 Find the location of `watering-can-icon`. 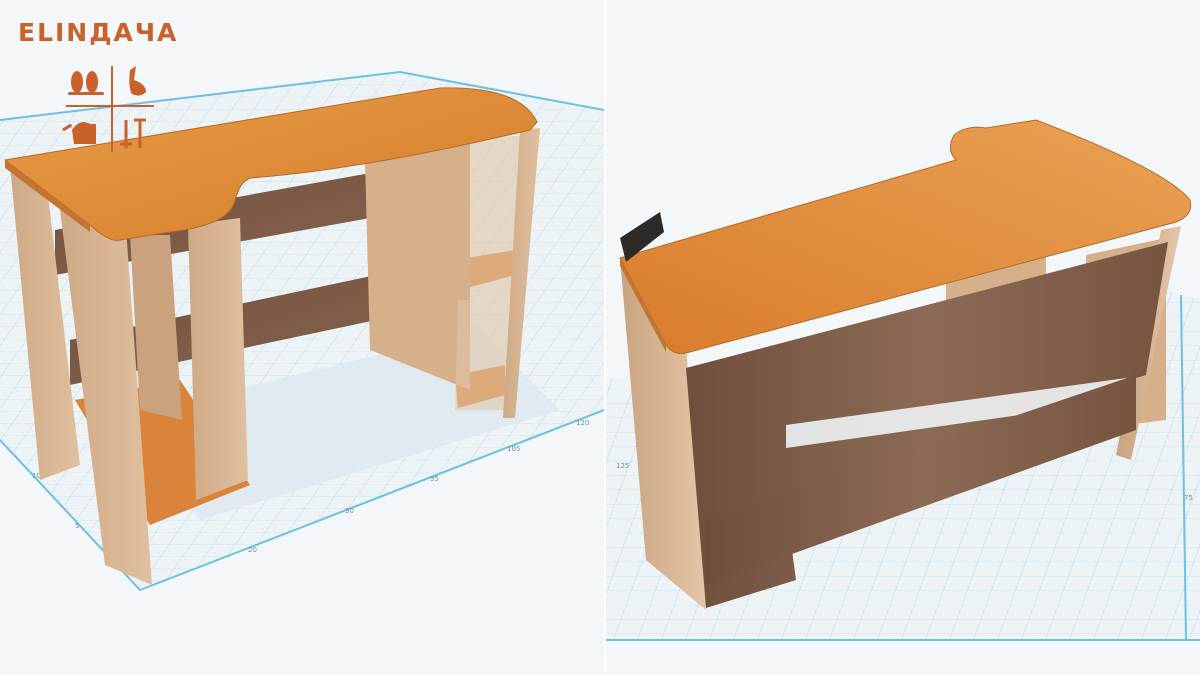

watering-can-icon is located at coordinates (79, 133).